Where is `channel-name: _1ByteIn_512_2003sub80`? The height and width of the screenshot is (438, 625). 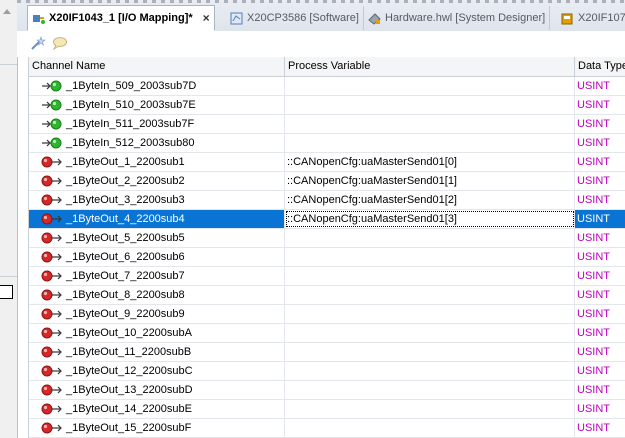 channel-name: _1ByteIn_512_2003sub80 is located at coordinates (130, 143).